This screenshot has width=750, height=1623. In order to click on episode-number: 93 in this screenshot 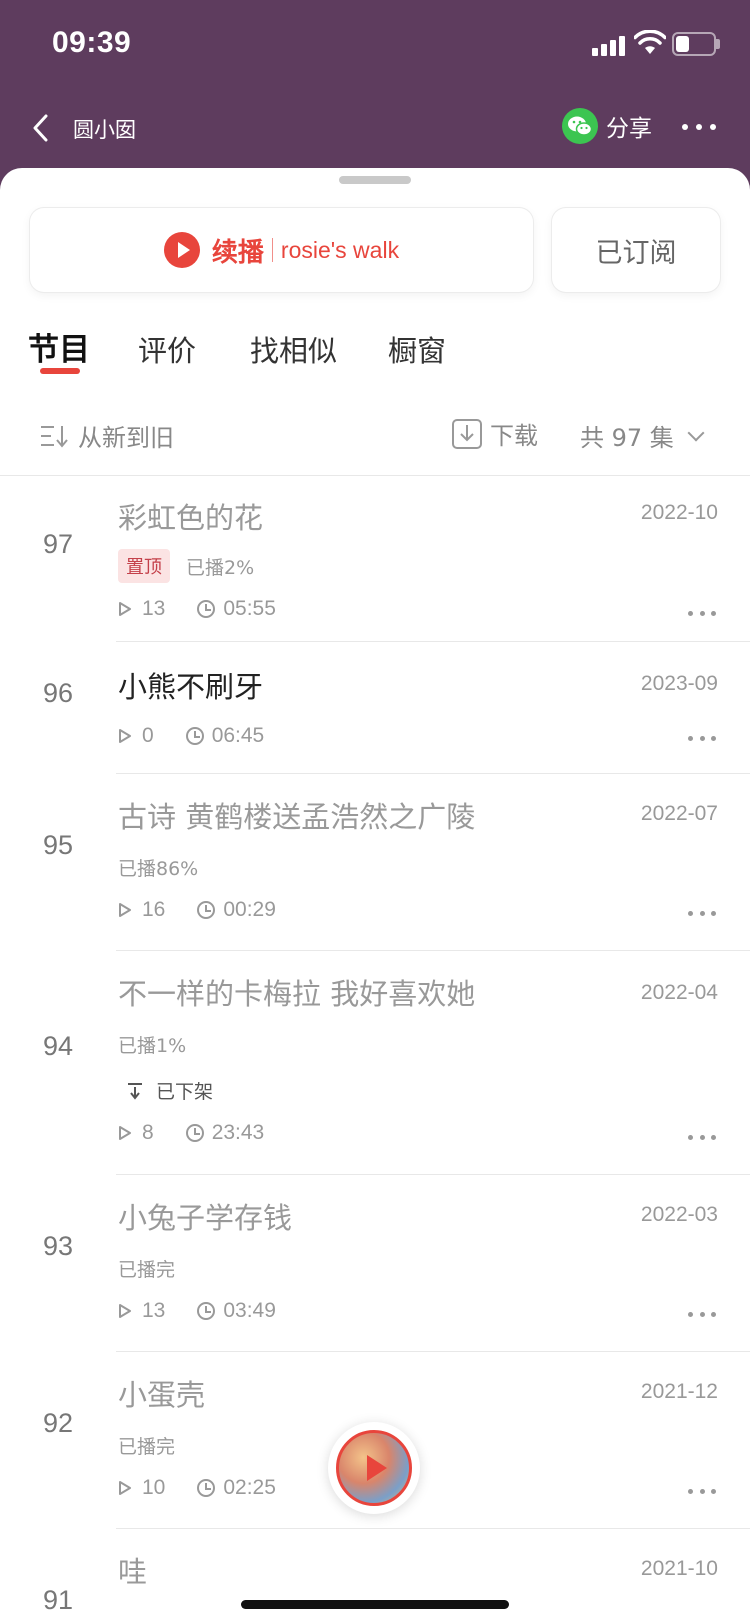, I will do `click(58, 1246)`.